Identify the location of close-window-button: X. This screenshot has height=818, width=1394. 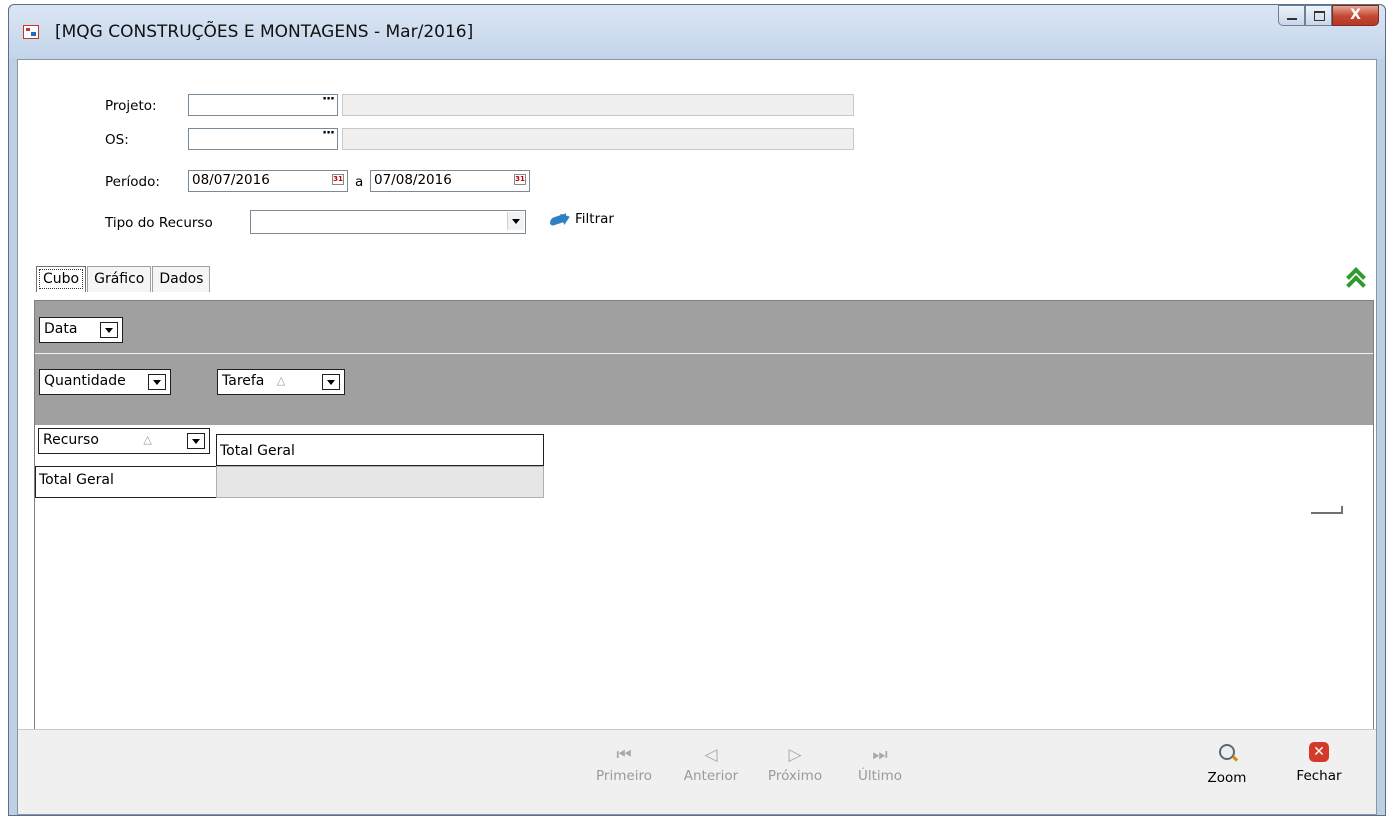
(1355, 15).